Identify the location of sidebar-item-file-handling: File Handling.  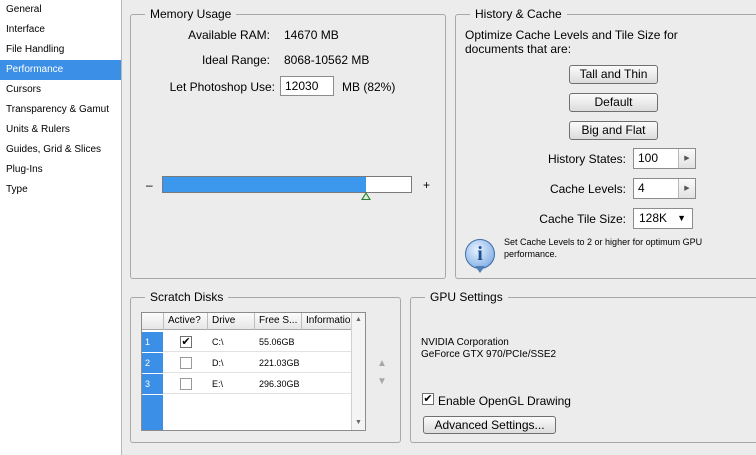
(60, 50).